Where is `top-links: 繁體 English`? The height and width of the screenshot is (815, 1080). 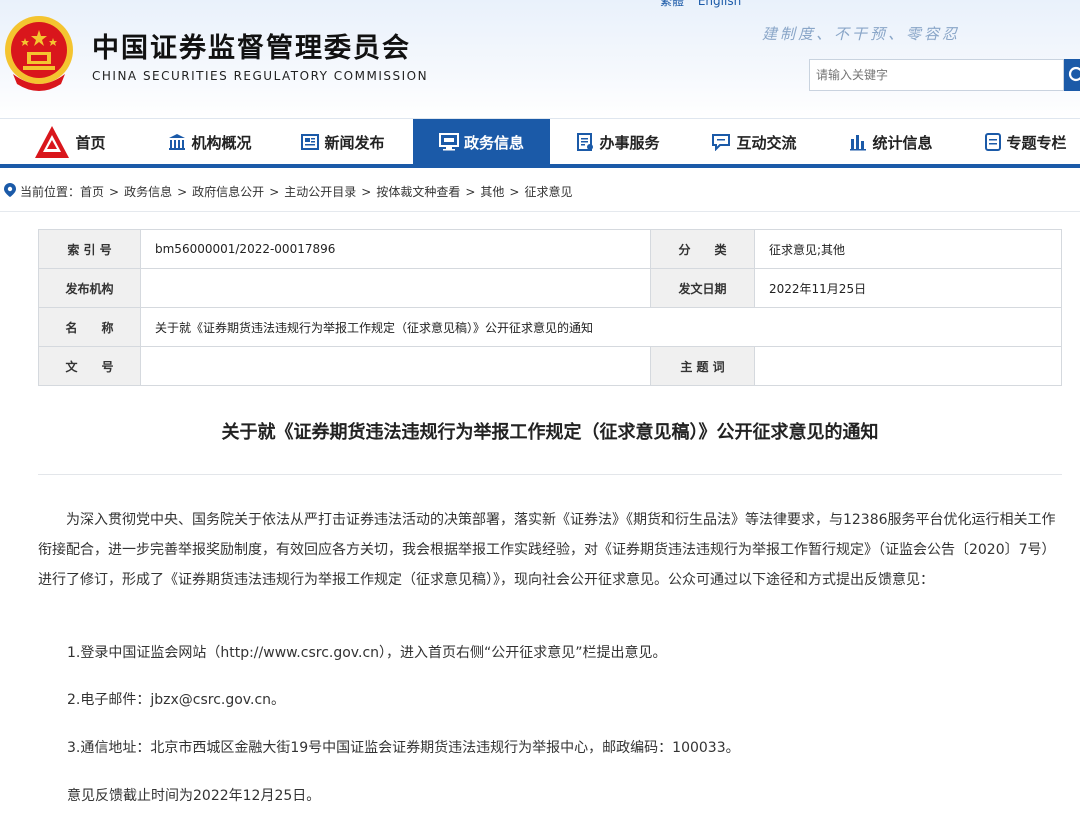
top-links: 繁體 English is located at coordinates (705, 4).